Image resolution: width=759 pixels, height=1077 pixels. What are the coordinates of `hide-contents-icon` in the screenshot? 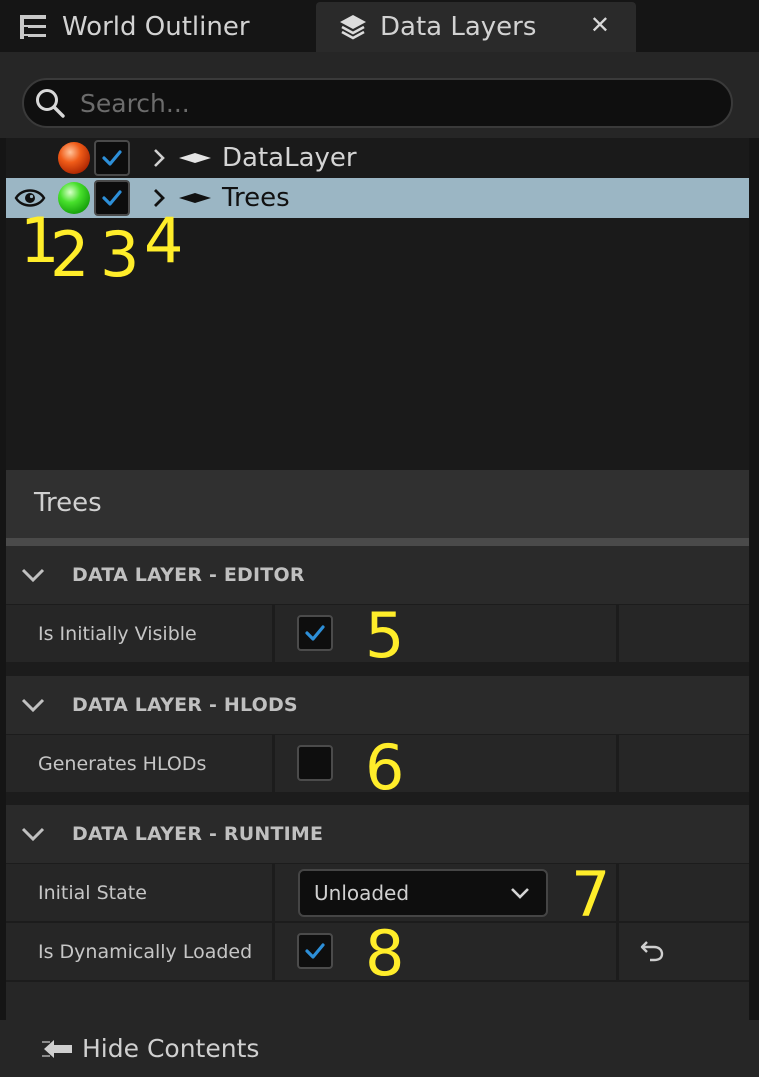 It's located at (57, 1048).